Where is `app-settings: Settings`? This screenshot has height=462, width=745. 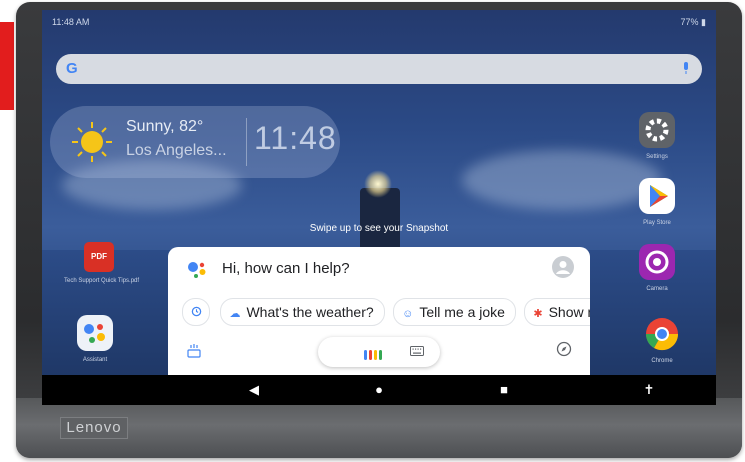
app-settings: Settings is located at coordinates (657, 136).